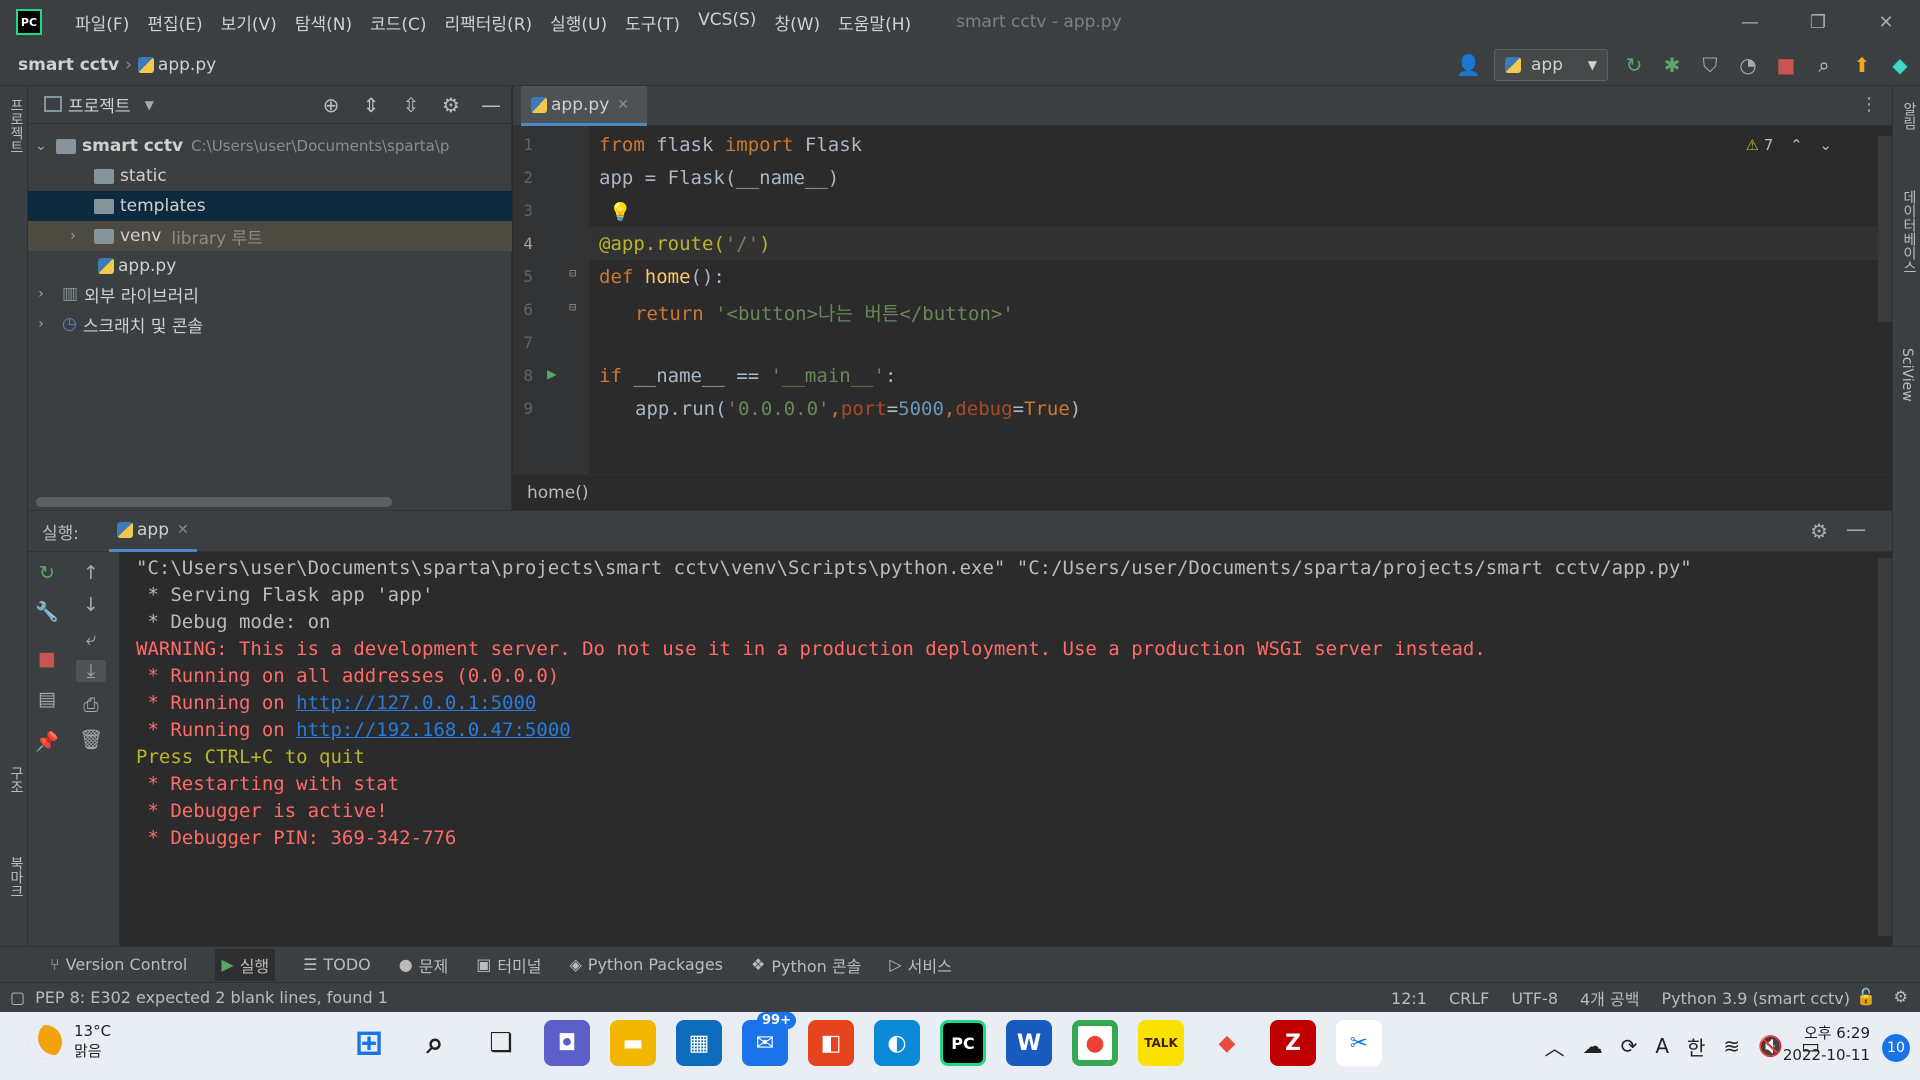 This screenshot has width=1920, height=1080. I want to click on soft-wrap-icon: ⤶, so click(91, 639).